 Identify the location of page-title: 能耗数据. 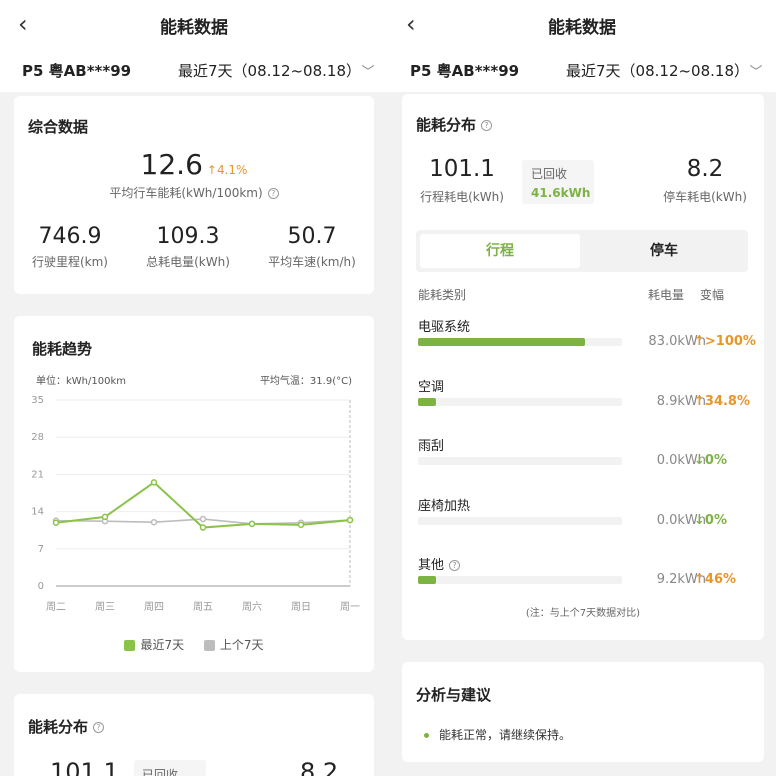
(582, 28).